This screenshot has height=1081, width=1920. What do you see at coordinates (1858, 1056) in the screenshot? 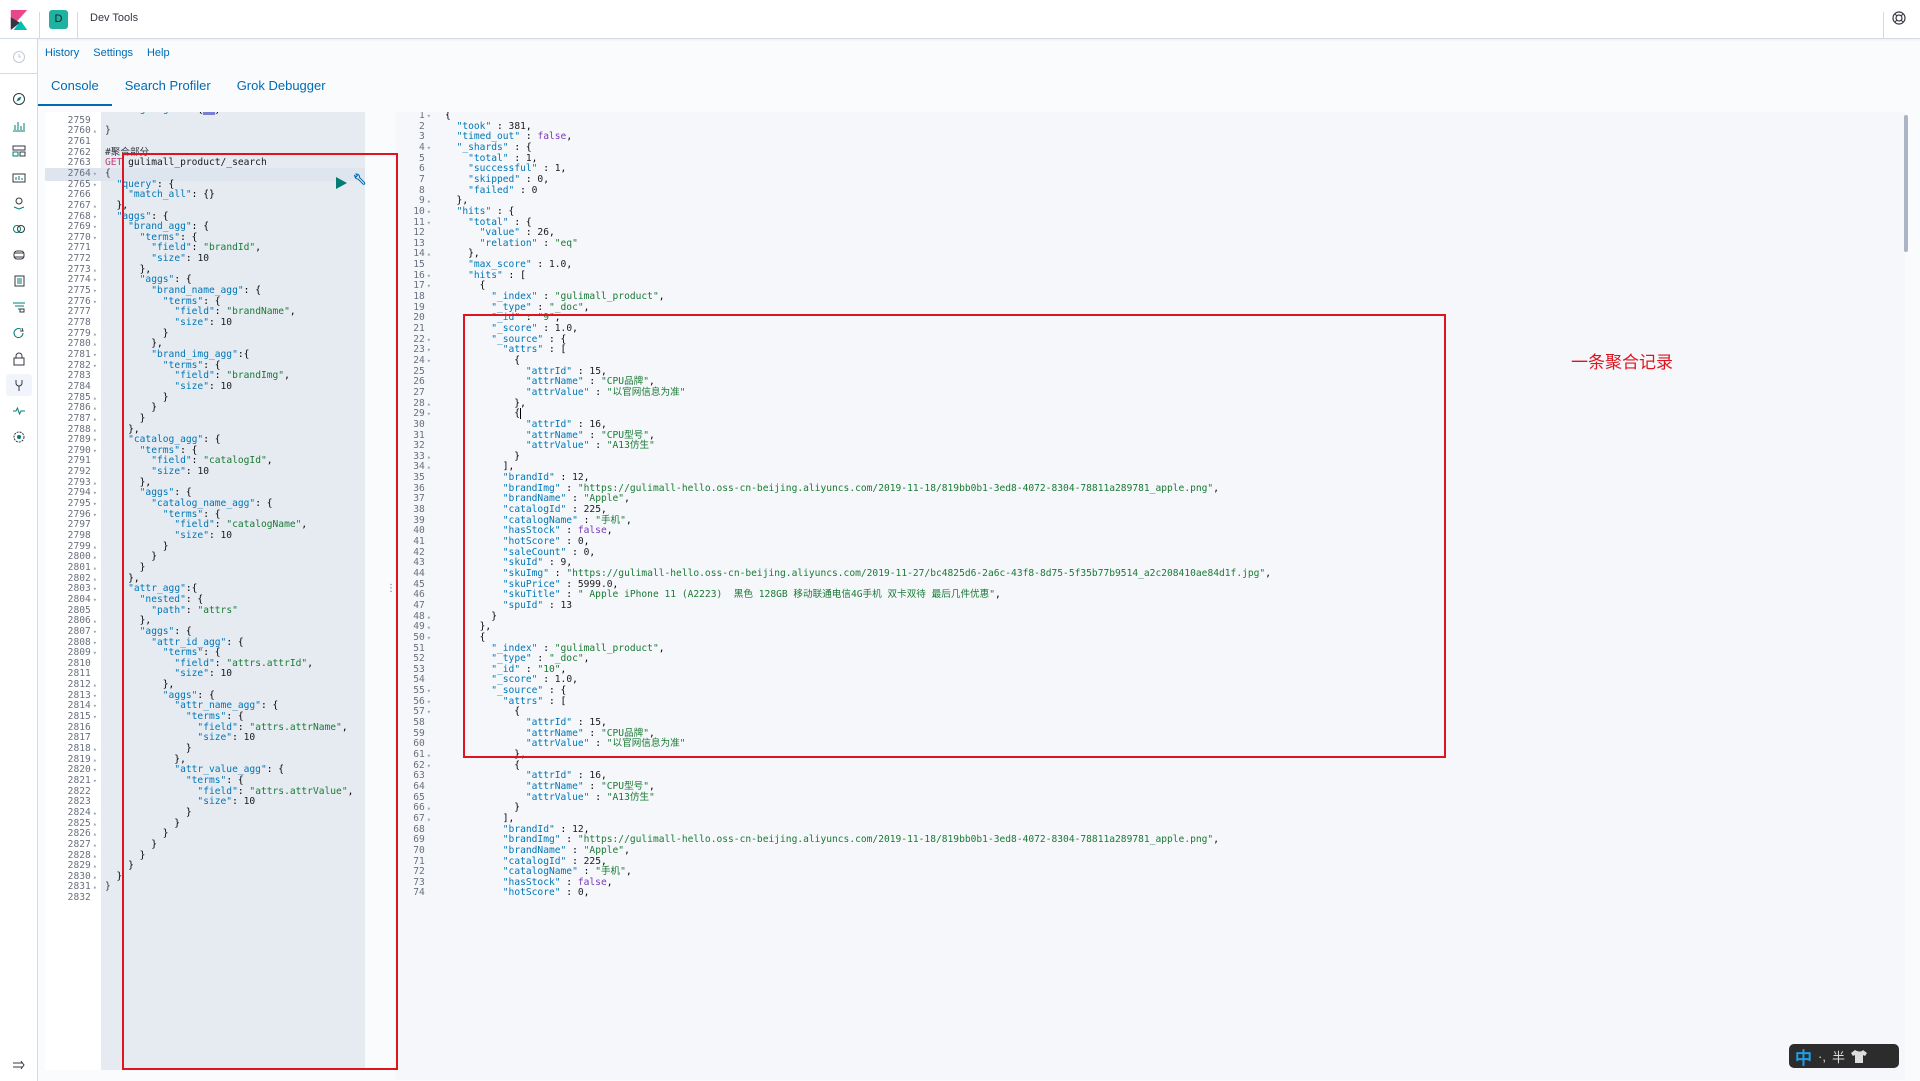
I see `ime-skin-icon` at bounding box center [1858, 1056].